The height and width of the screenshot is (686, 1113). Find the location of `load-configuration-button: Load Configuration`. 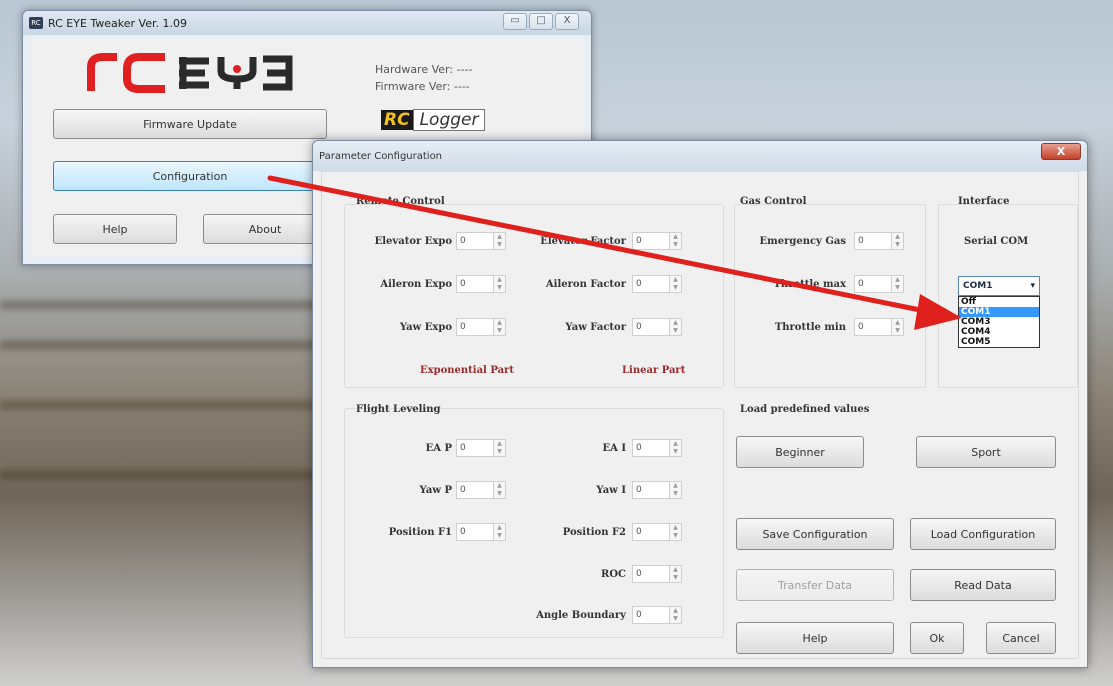

load-configuration-button: Load Configuration is located at coordinates (983, 534).